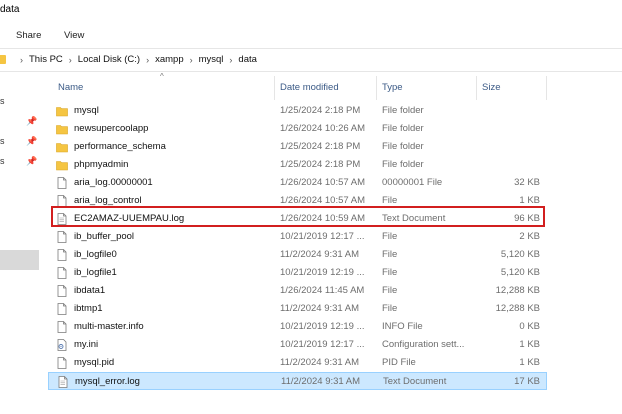  Describe the element at coordinates (19, 260) in the screenshot. I see `nav-item-selected` at that location.